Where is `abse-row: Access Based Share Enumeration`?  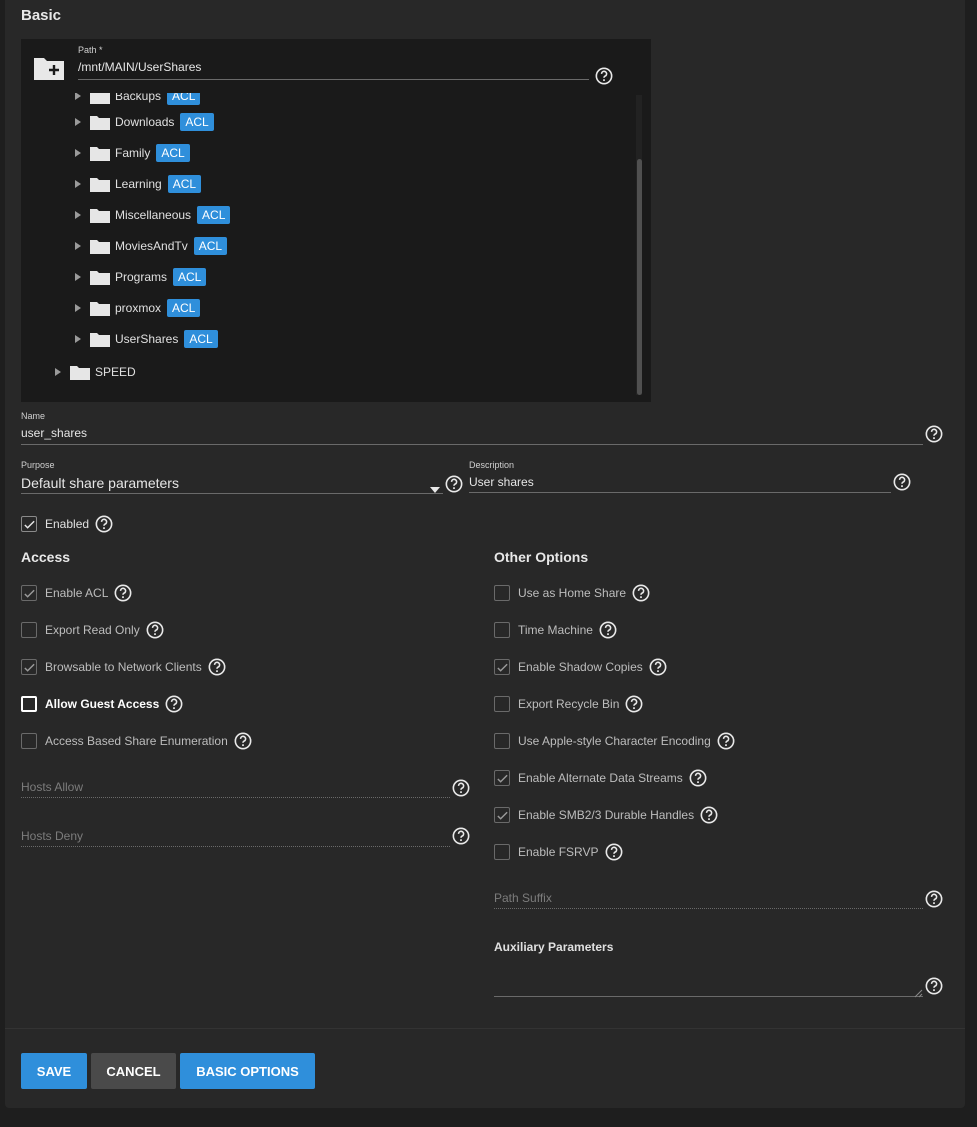
abse-row: Access Based Share Enumeration is located at coordinates (136, 741).